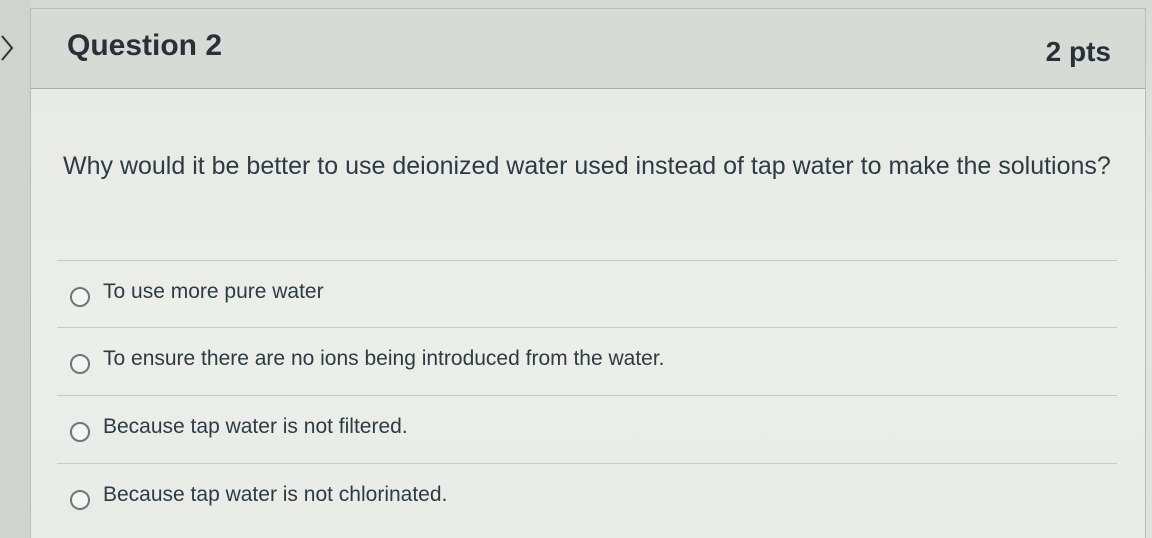 The width and height of the screenshot is (1152, 538). What do you see at coordinates (587, 496) in the screenshot?
I see `answer-option-4: Because tap water is not chlorinated.` at bounding box center [587, 496].